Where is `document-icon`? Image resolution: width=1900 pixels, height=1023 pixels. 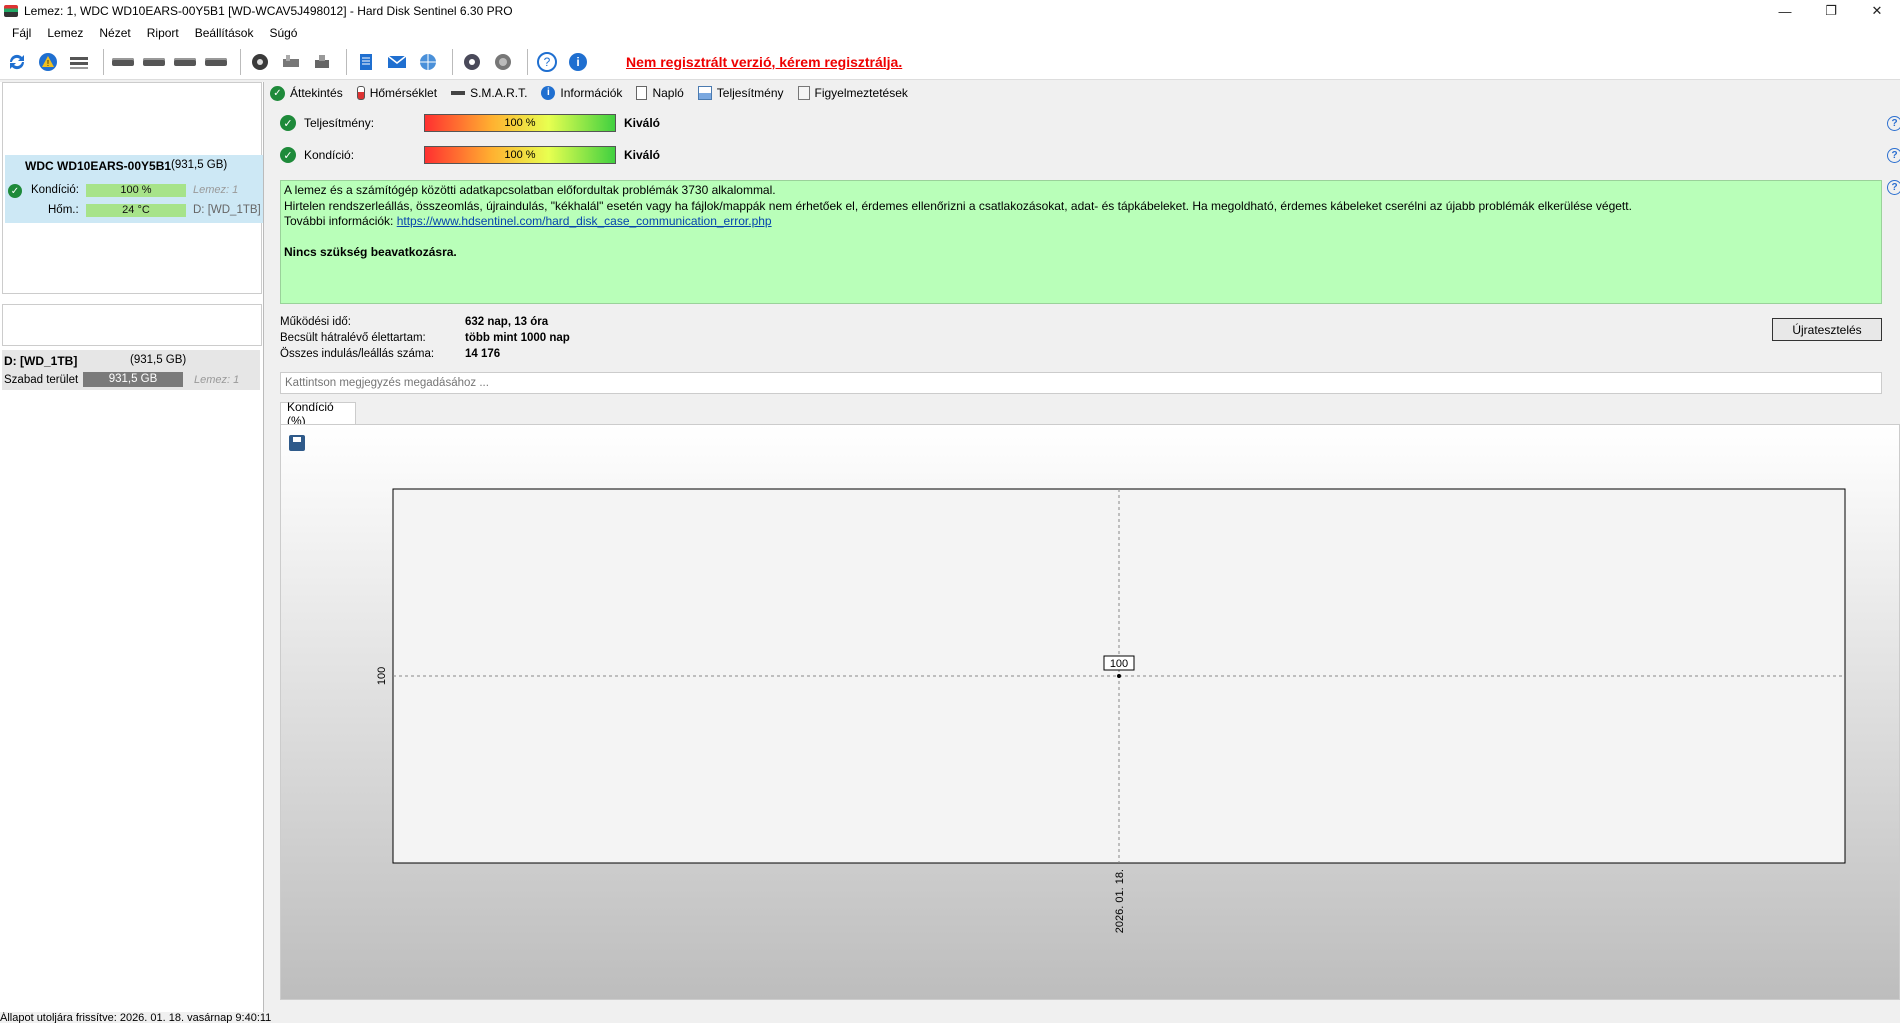 document-icon is located at coordinates (642, 93).